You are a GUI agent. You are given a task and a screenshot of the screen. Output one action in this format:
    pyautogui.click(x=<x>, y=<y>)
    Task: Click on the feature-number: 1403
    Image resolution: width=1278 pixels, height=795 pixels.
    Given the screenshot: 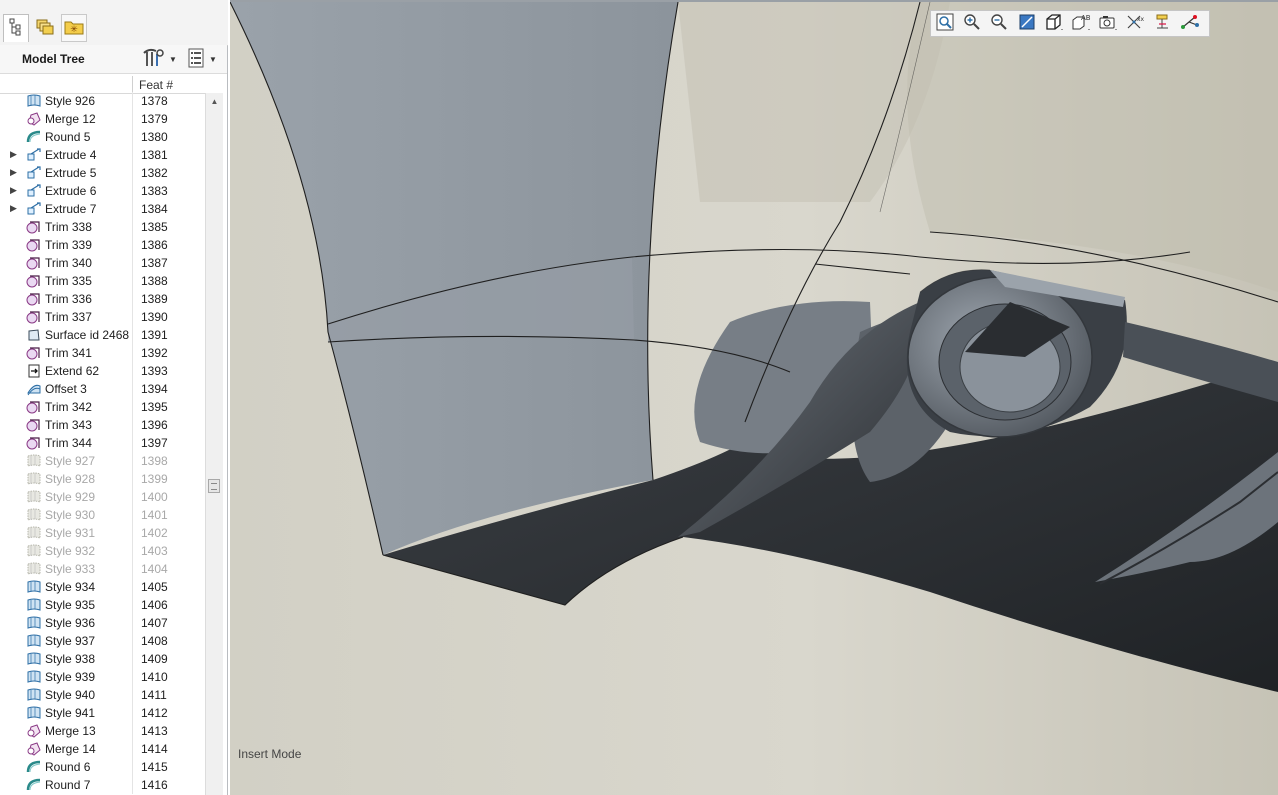 What is the action you would take?
    pyautogui.click(x=154, y=551)
    